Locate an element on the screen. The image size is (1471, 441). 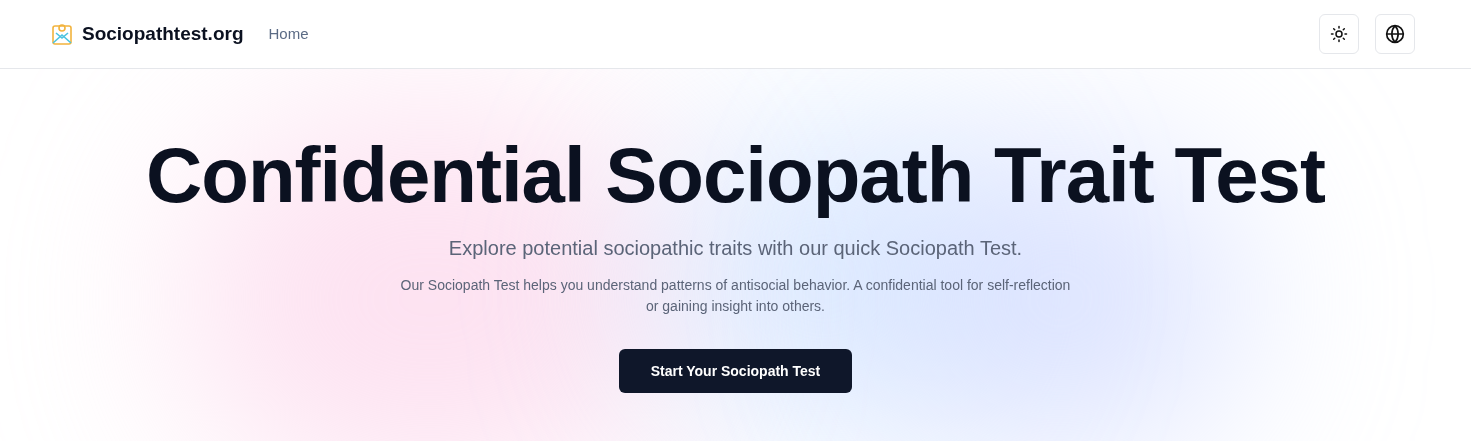
hero-subtitle: Explore potential sociopathic traits with our quick Sociopath Test. is located at coordinates (735, 248).